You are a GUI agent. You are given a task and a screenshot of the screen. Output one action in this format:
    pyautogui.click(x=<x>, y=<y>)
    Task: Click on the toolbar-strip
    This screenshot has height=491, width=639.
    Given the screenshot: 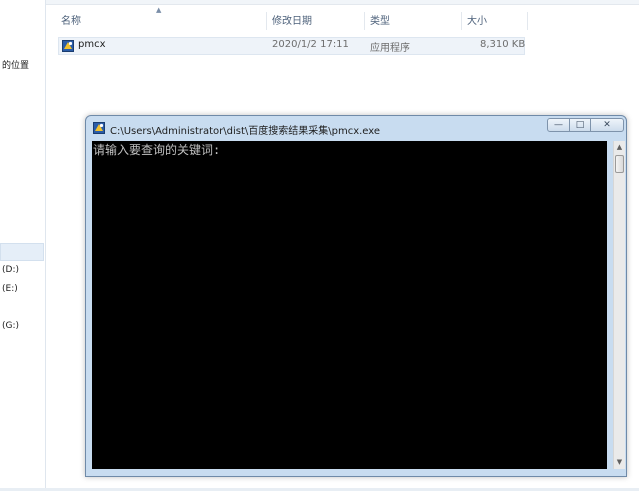 What is the action you would take?
    pyautogui.click(x=319, y=2)
    